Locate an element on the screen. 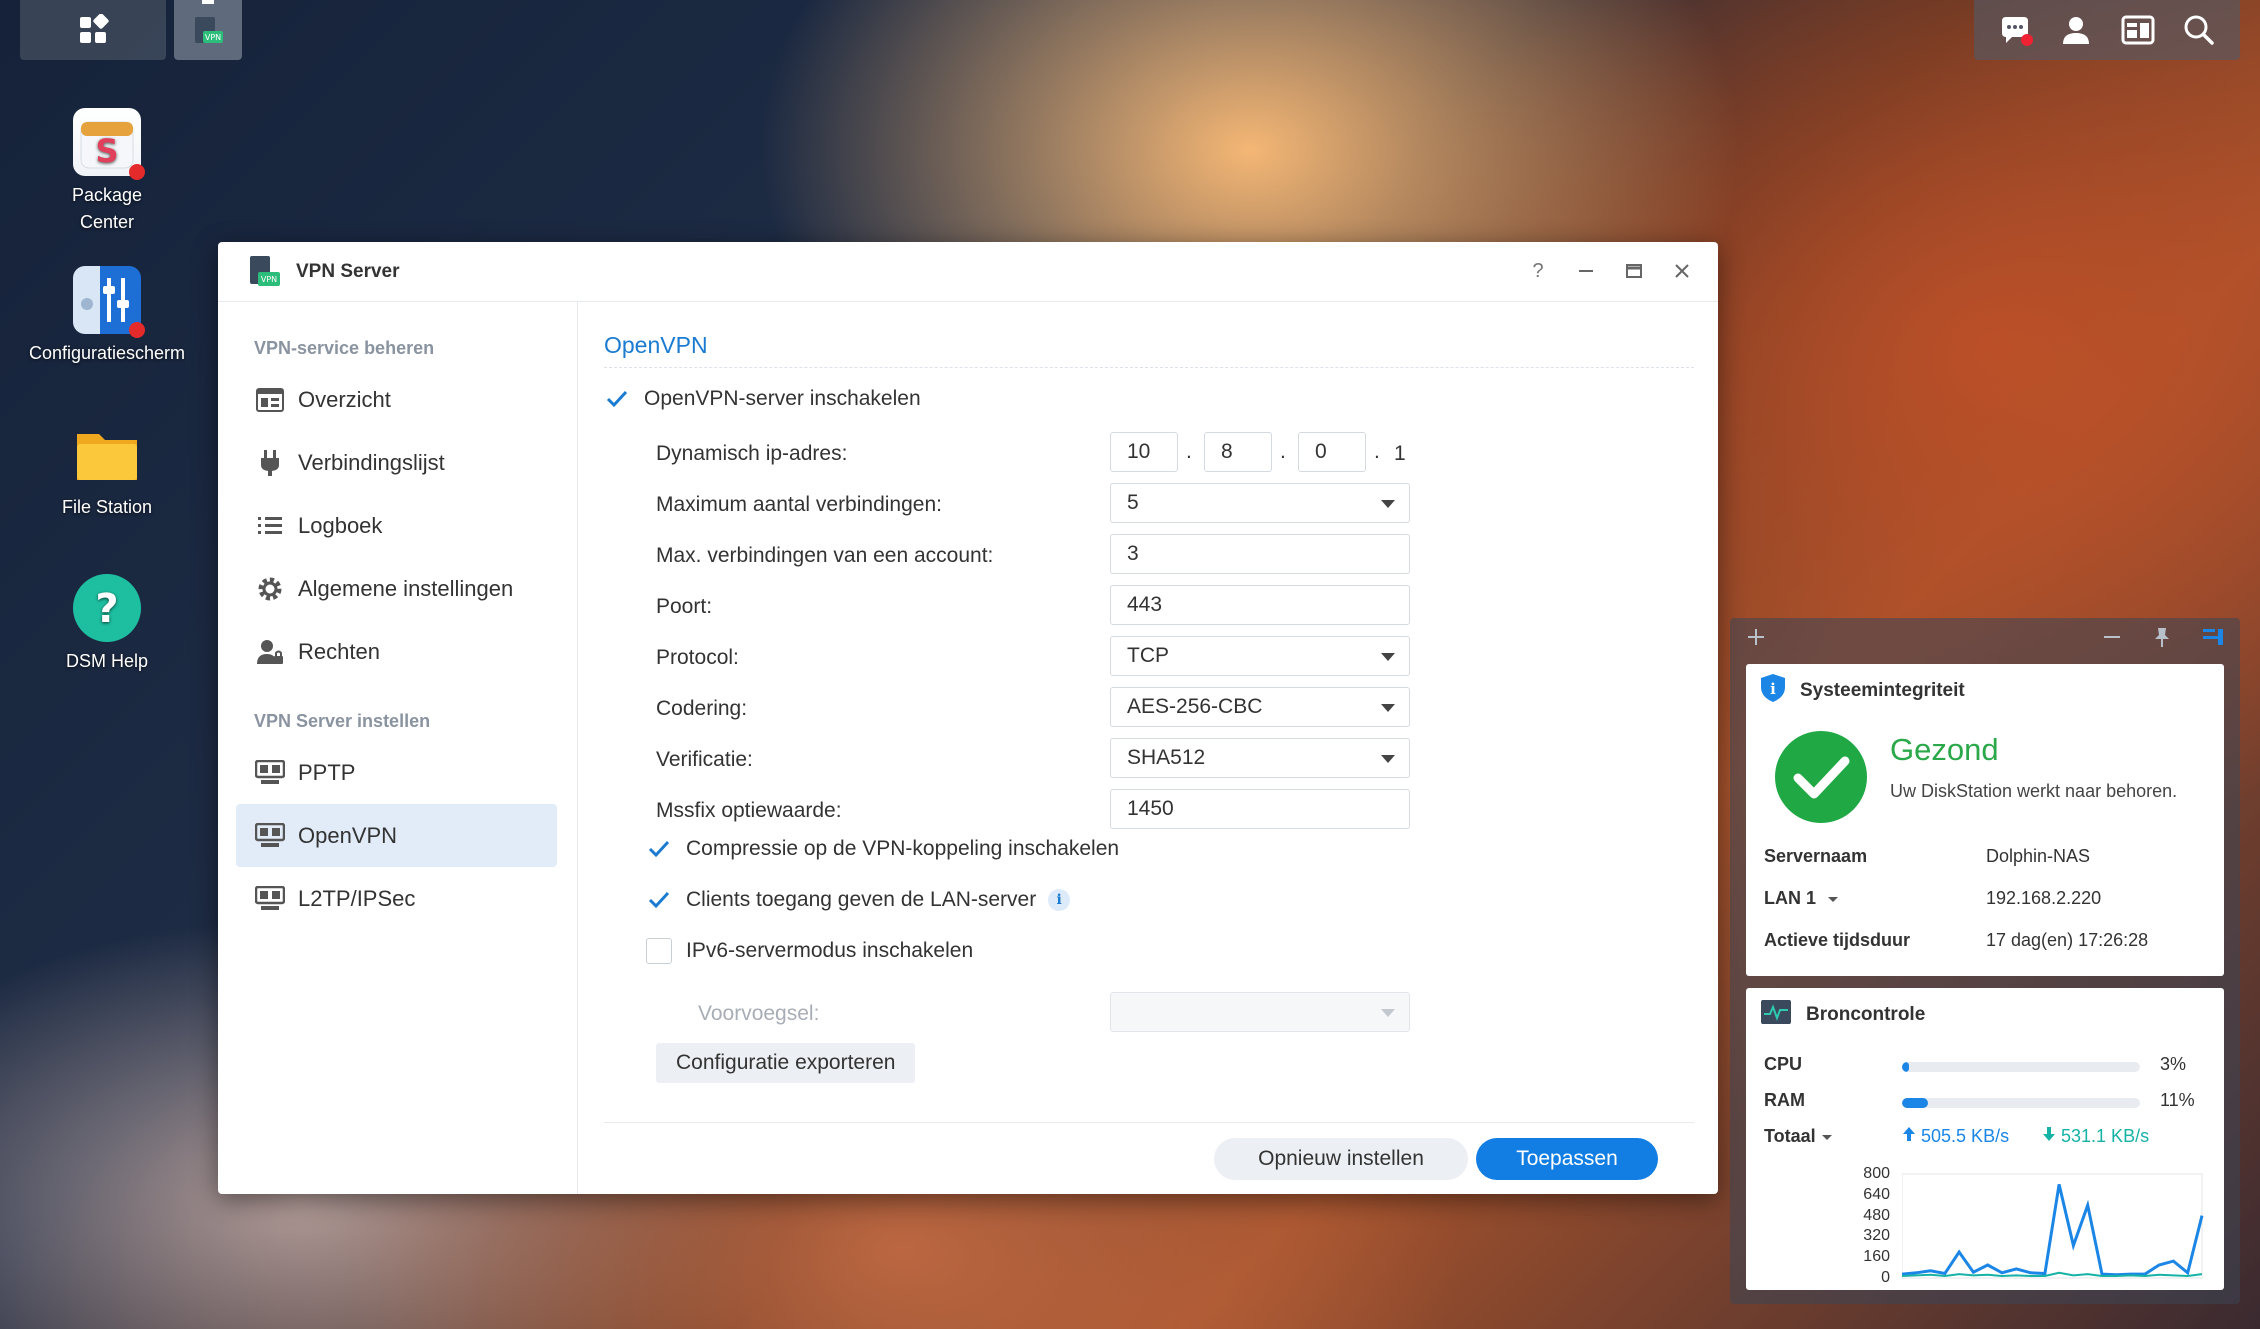 The height and width of the screenshot is (1329, 2260). encoding-select: AES-256-CBC is located at coordinates (1260, 707).